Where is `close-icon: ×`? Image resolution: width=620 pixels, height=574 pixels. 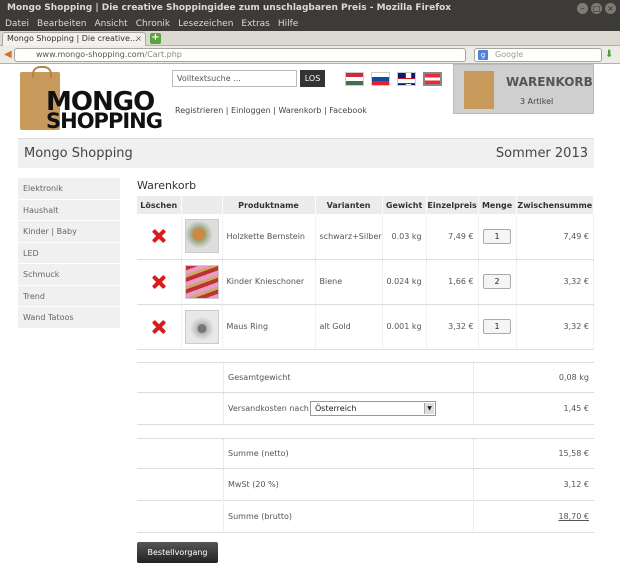 close-icon: × is located at coordinates (610, 8).